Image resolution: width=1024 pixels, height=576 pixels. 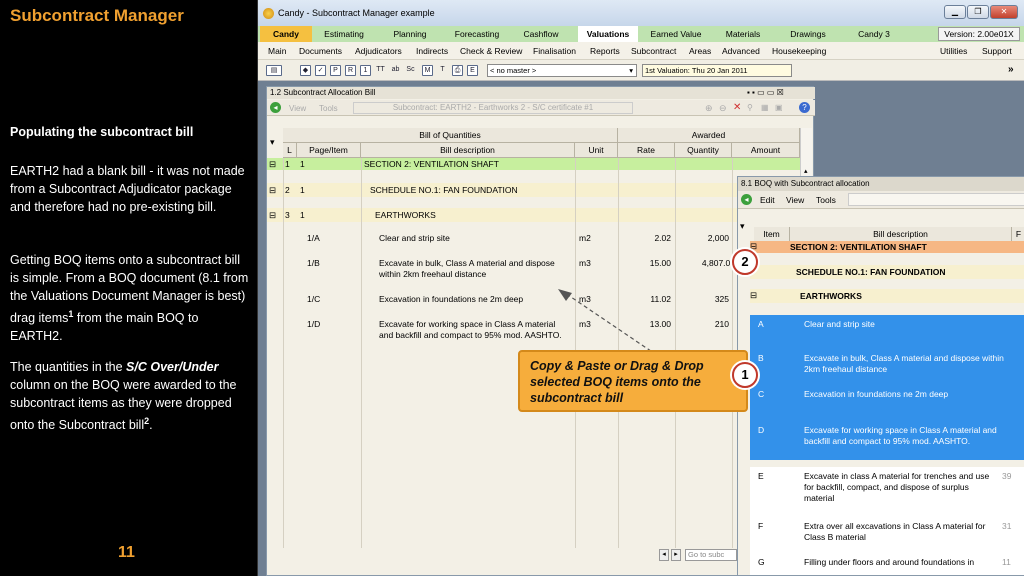 I want to click on tab-candy-3: Candy 3, so click(x=874, y=34).